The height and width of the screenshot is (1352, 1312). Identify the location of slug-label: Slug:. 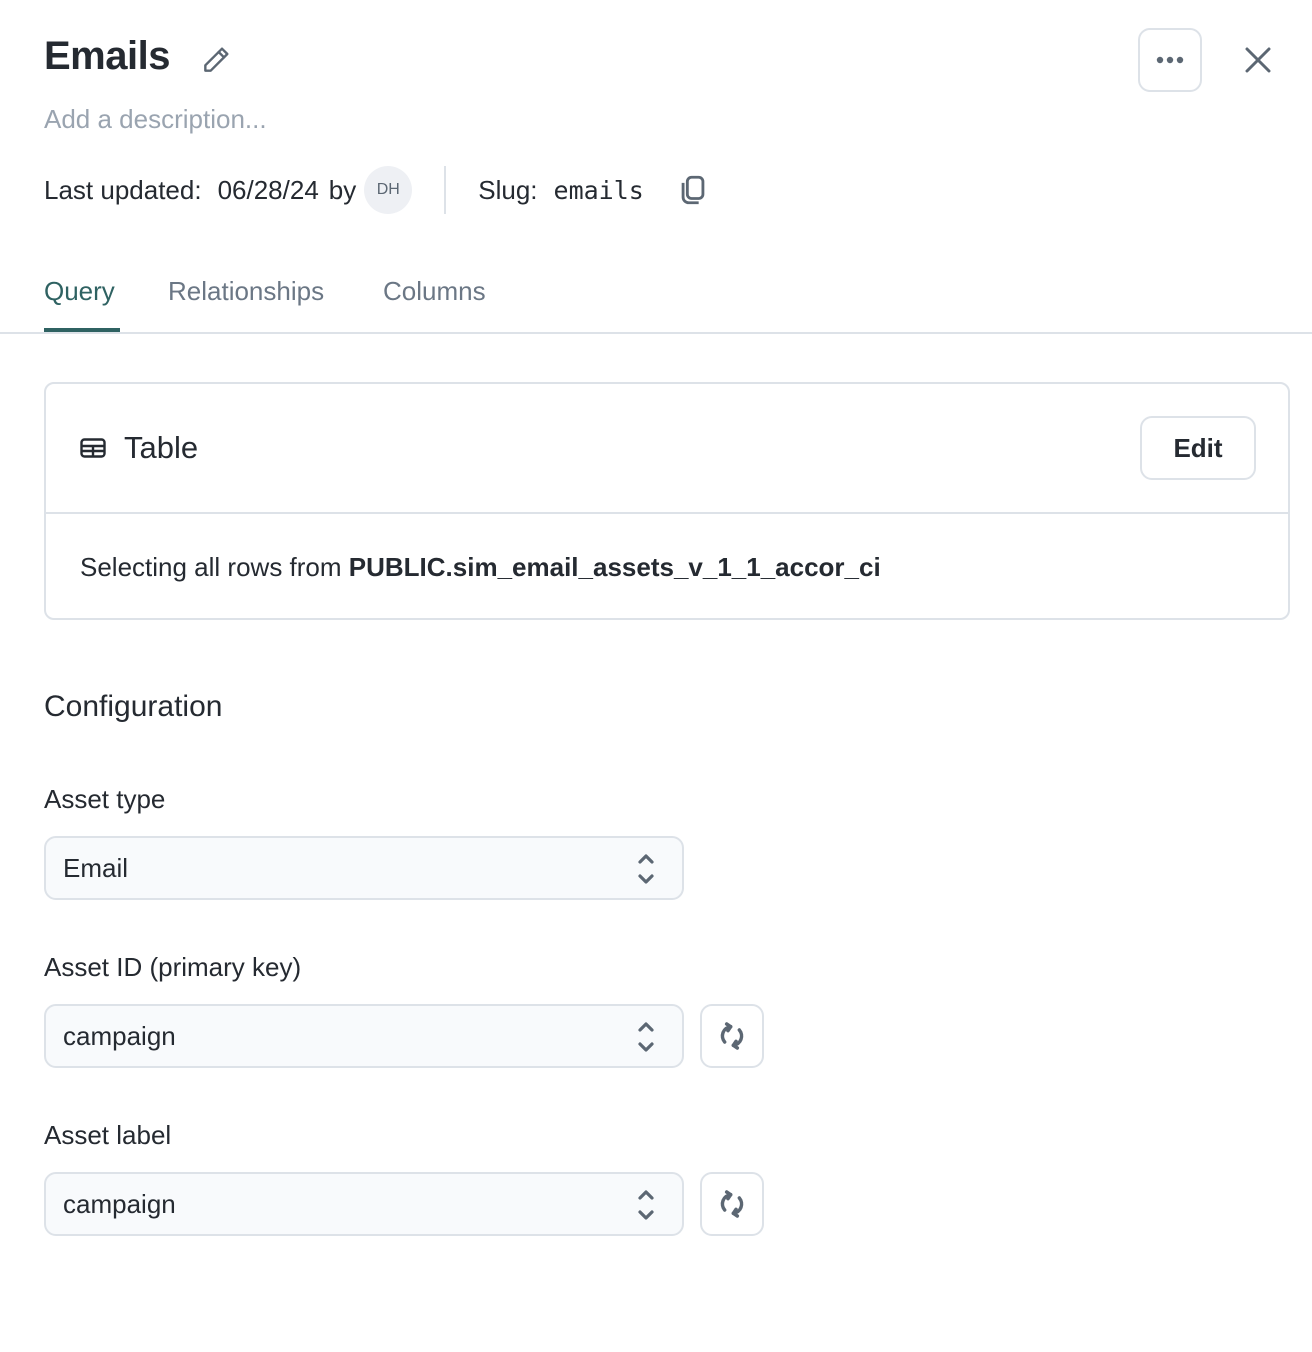
(508, 189).